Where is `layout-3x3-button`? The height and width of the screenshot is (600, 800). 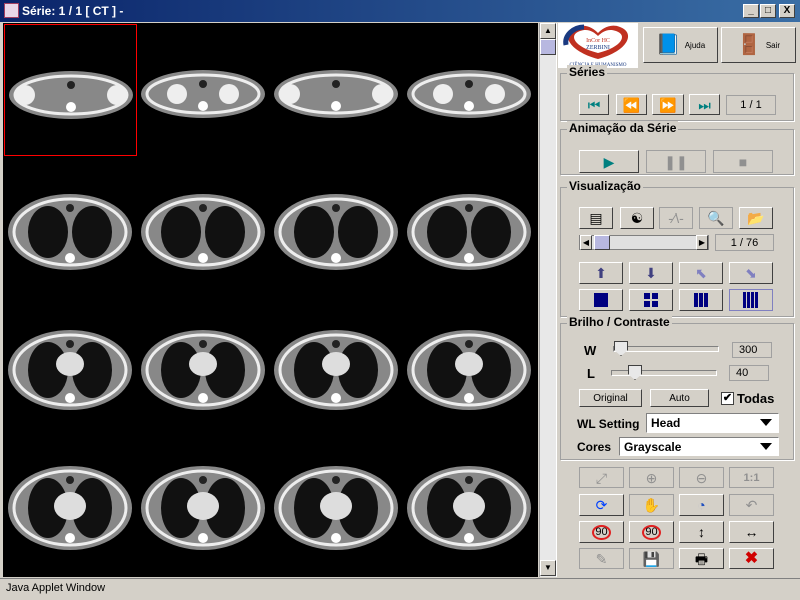
layout-3x3-button is located at coordinates (701, 300).